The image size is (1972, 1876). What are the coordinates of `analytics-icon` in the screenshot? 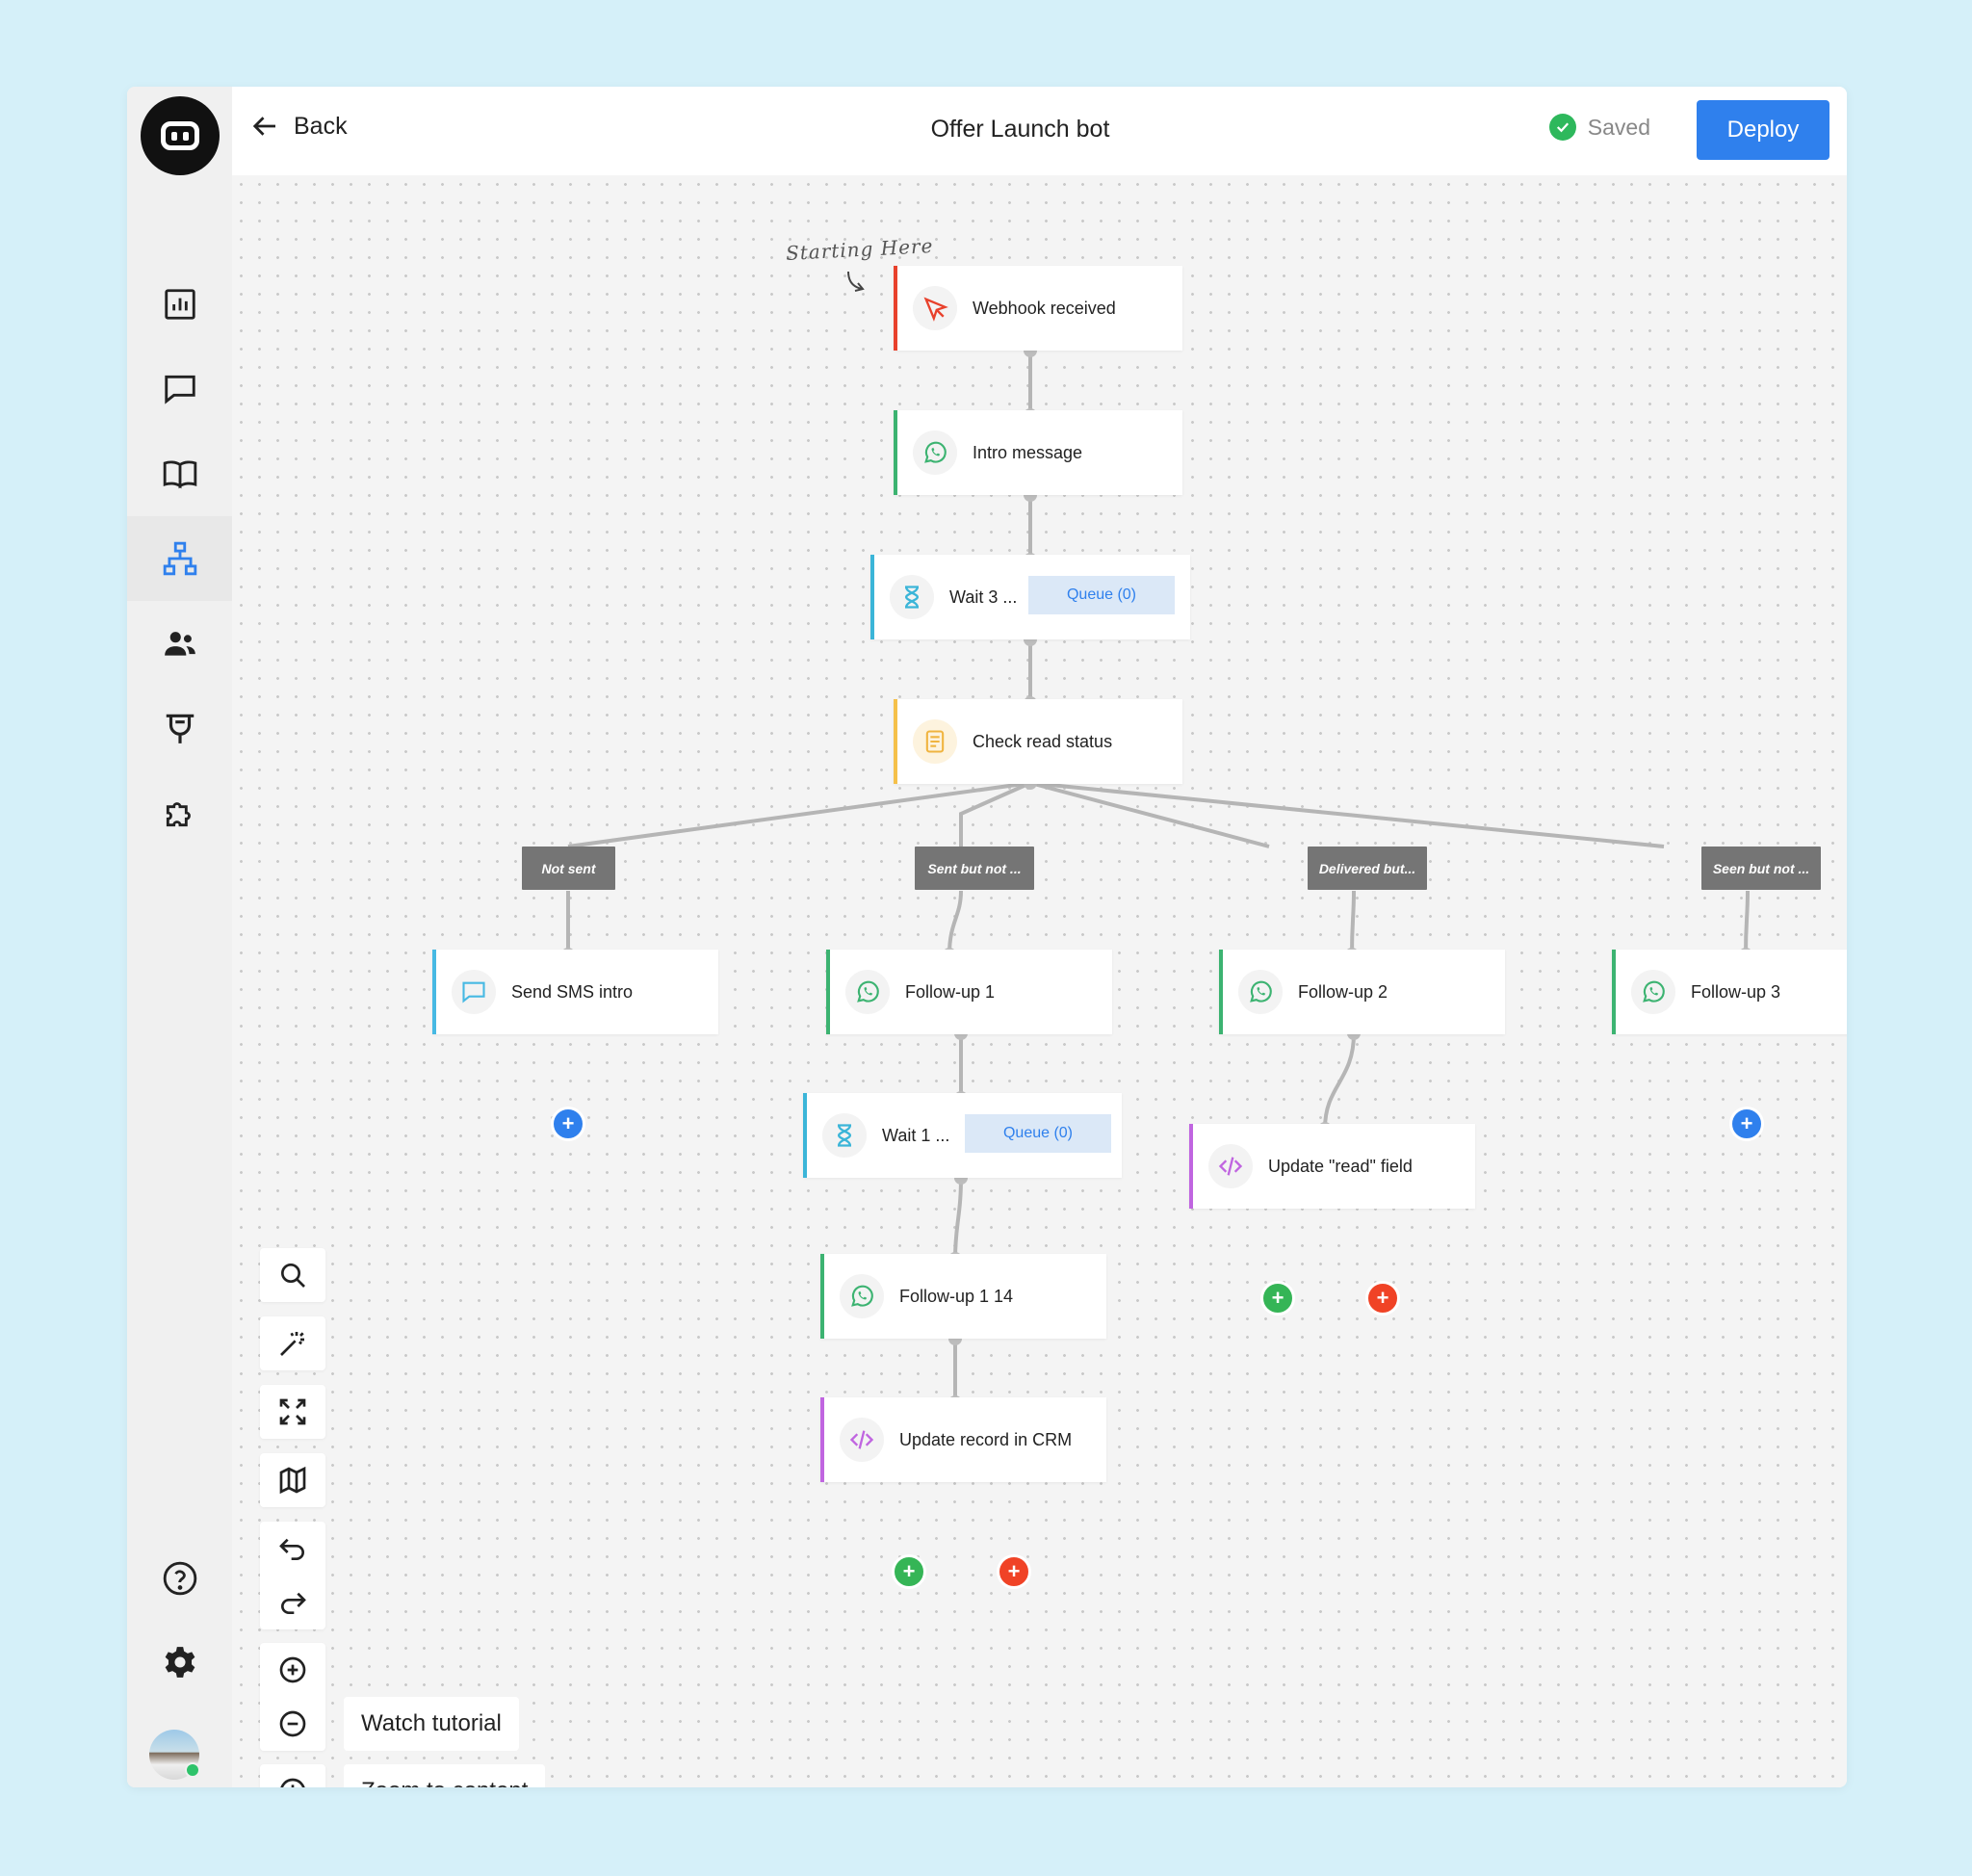 It's located at (179, 304).